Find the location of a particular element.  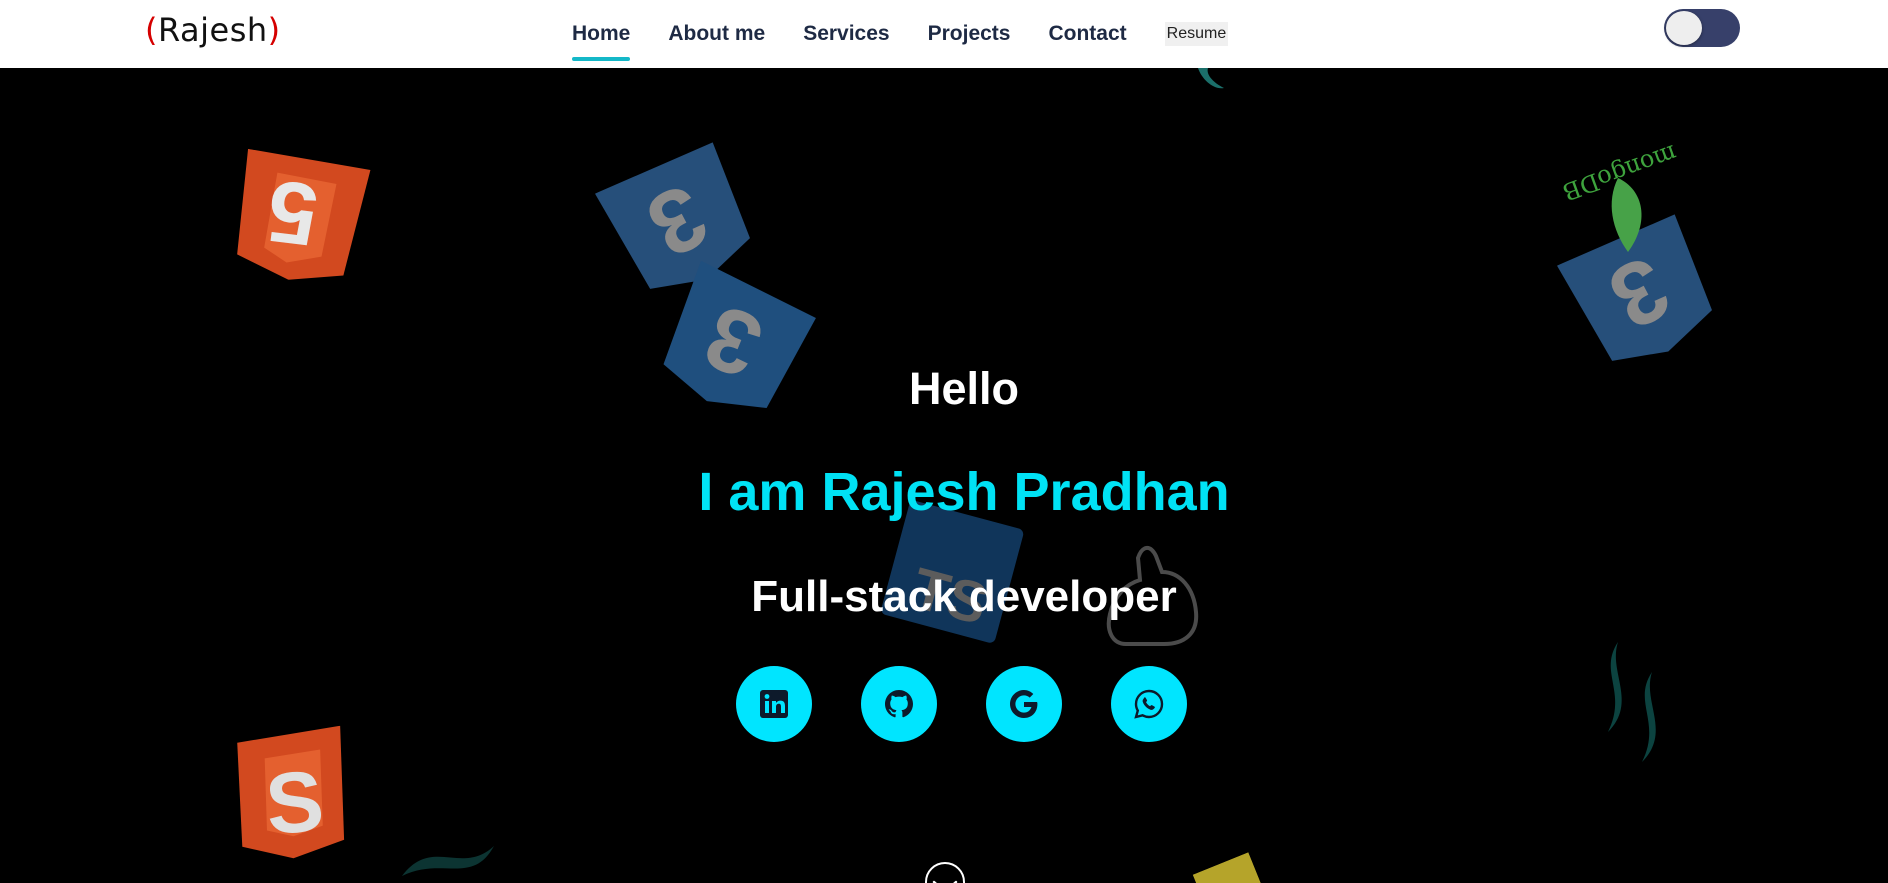

hero-greeting: Hello is located at coordinates (964, 388).